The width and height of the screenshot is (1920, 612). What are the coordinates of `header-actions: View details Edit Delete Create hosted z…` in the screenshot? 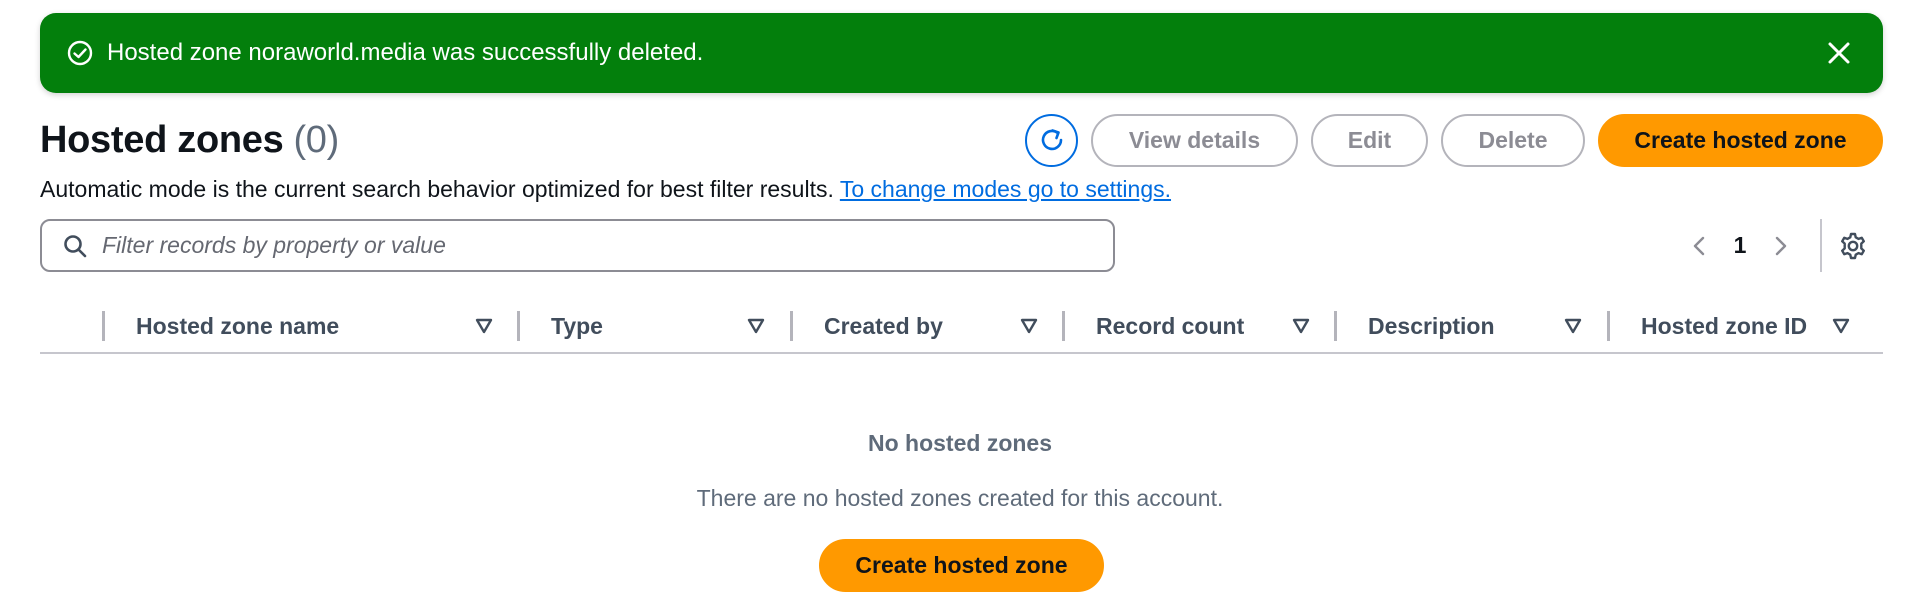 It's located at (1454, 140).